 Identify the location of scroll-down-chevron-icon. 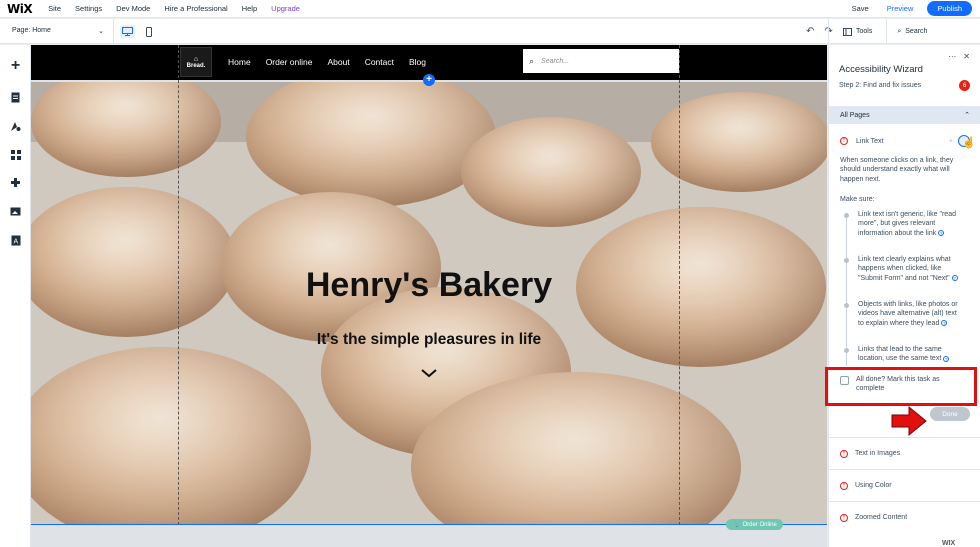
(429, 373).